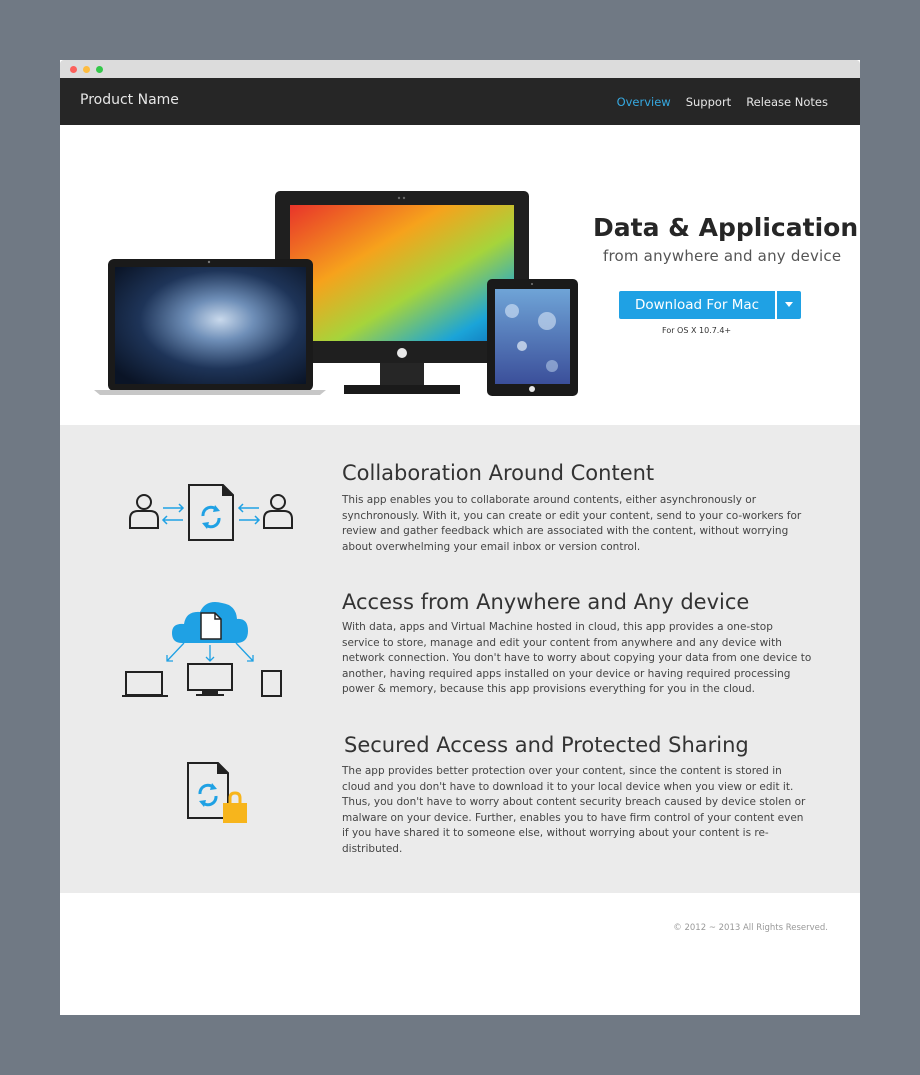 Image resolution: width=920 pixels, height=1075 pixels. What do you see at coordinates (210, 327) in the screenshot?
I see `laptop-device` at bounding box center [210, 327].